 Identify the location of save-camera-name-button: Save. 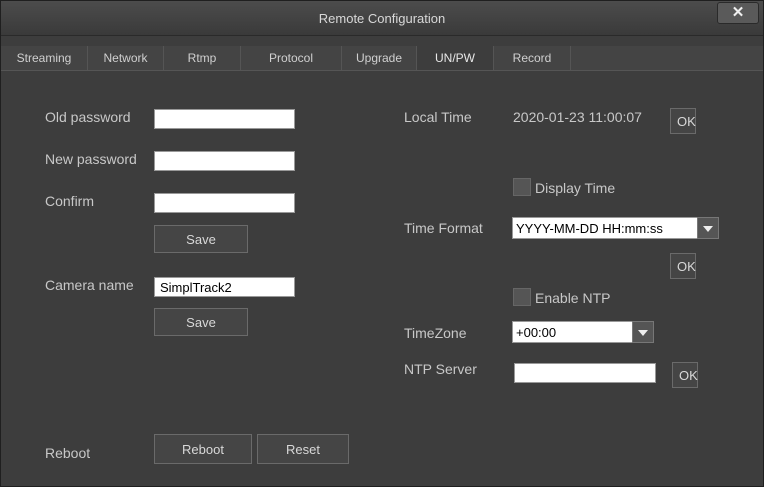
(201, 322).